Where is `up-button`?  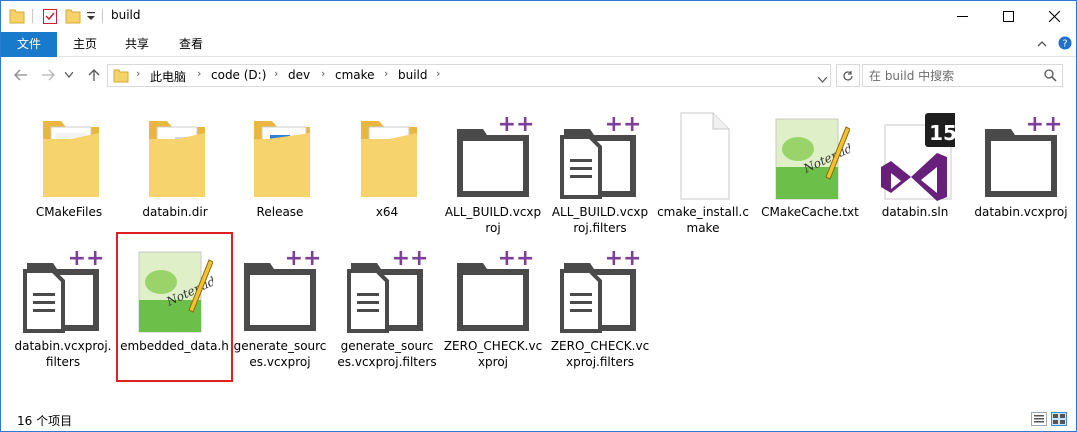 up-button is located at coordinates (94, 75).